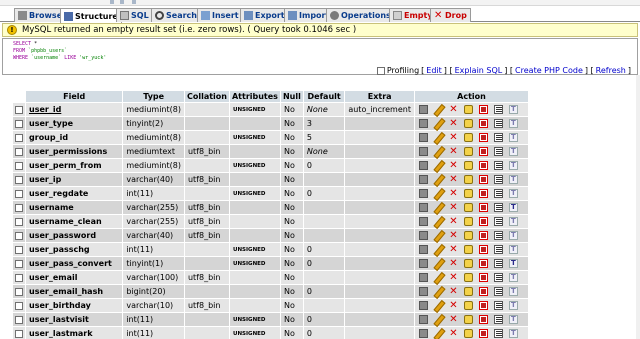 This screenshot has width=640, height=339. Describe the element at coordinates (74, 207) in the screenshot. I see `field-name: username` at that location.